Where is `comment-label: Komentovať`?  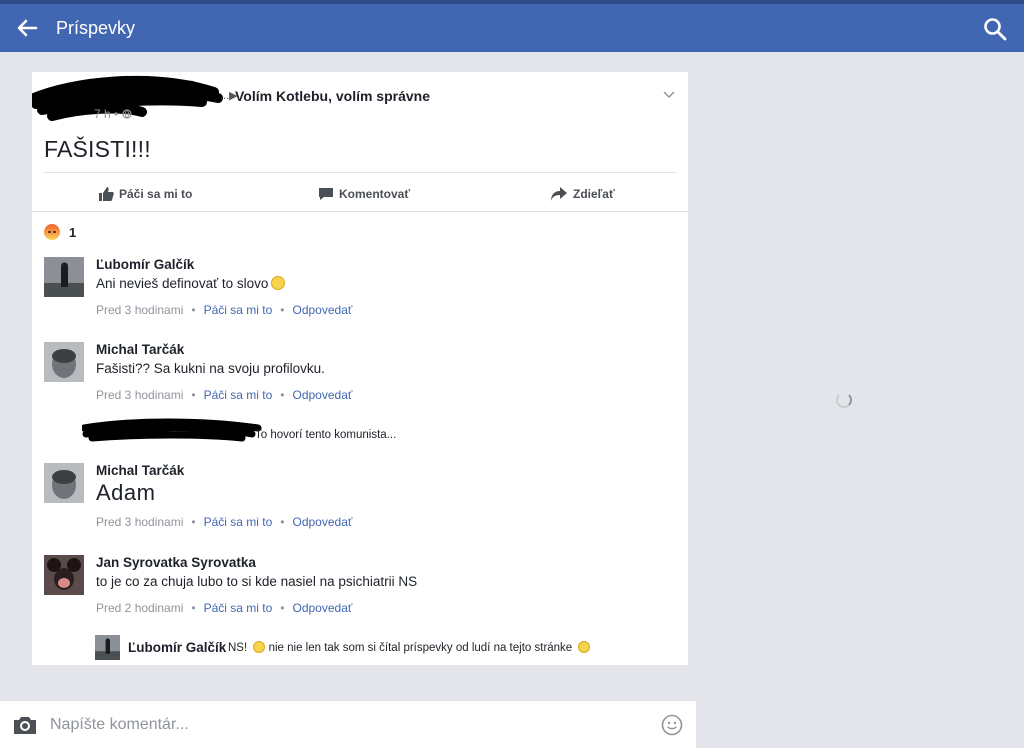 comment-label: Komentovať is located at coordinates (375, 194).